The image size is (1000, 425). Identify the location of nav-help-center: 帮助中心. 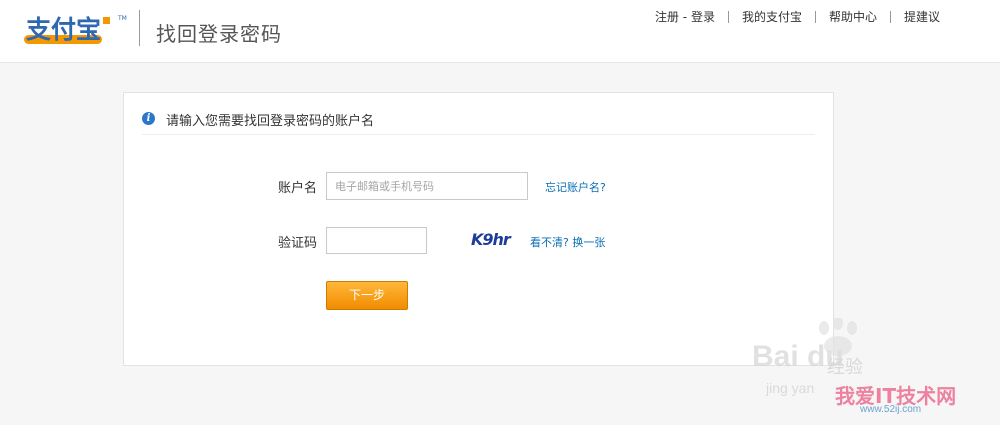
(853, 17).